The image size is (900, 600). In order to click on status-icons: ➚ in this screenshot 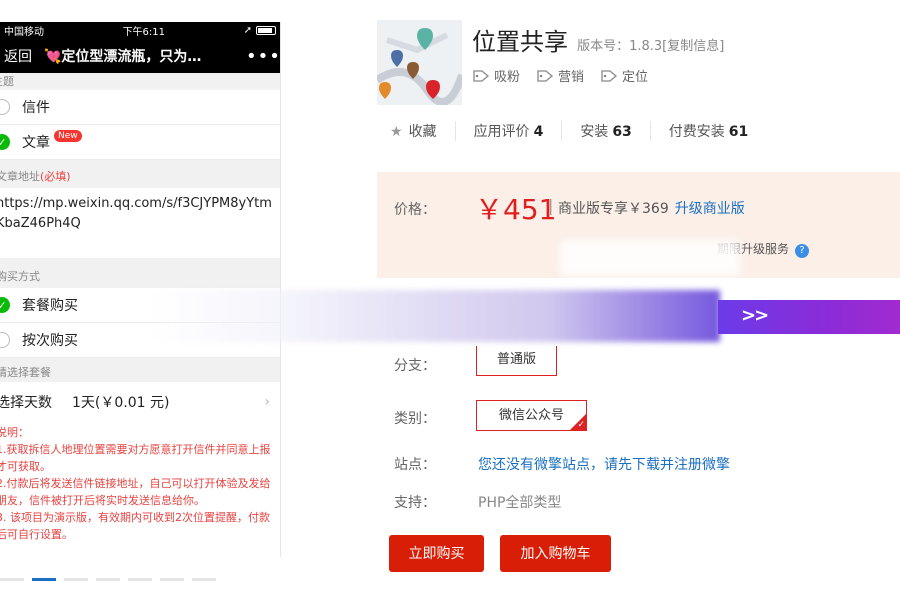, I will do `click(260, 30)`.